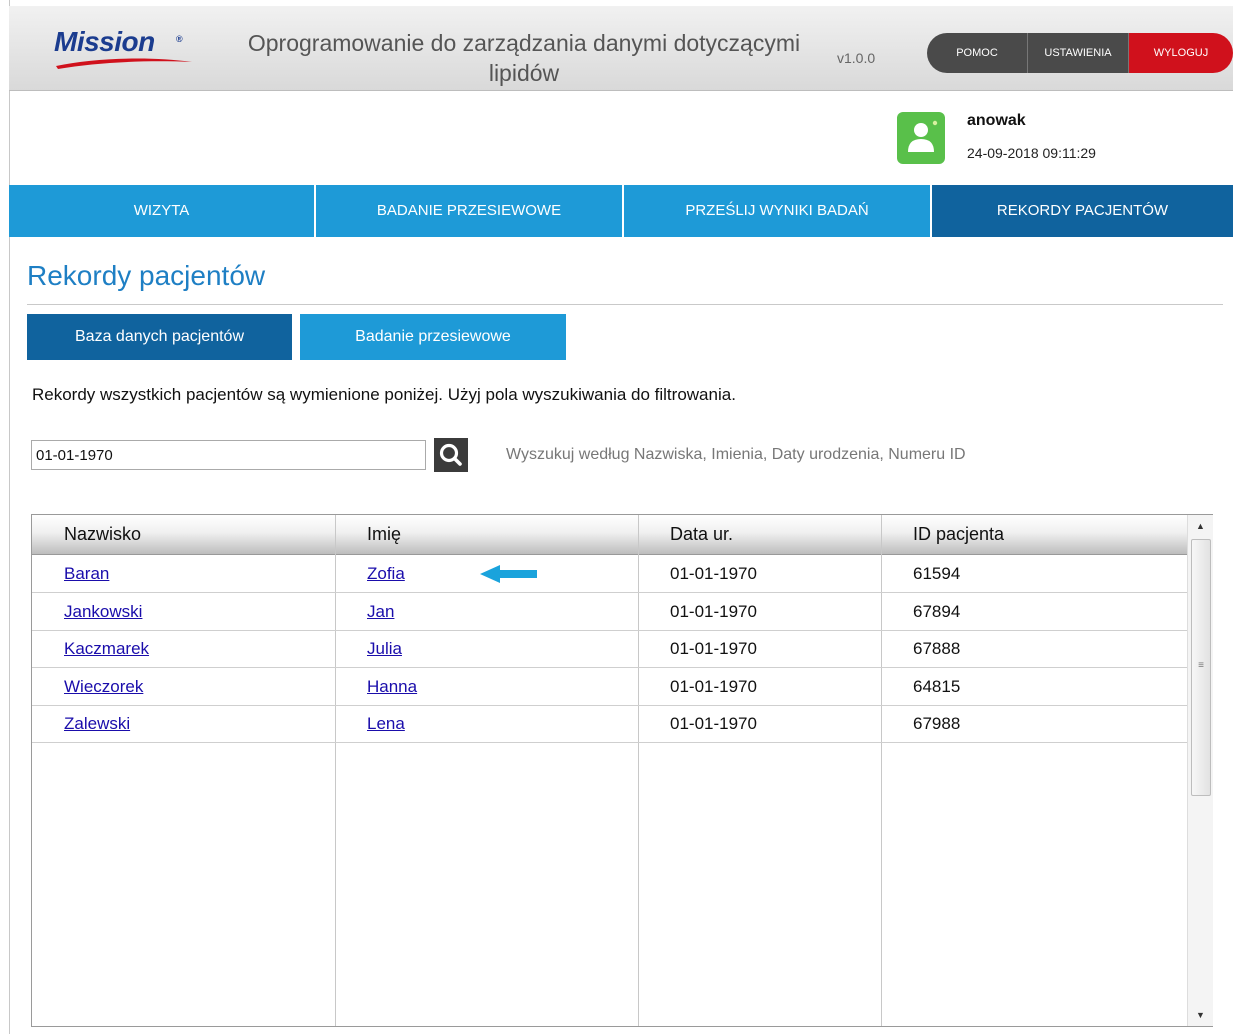  Describe the element at coordinates (433, 337) in the screenshot. I see `subtab-screening: Badanie przesiewowe` at that location.